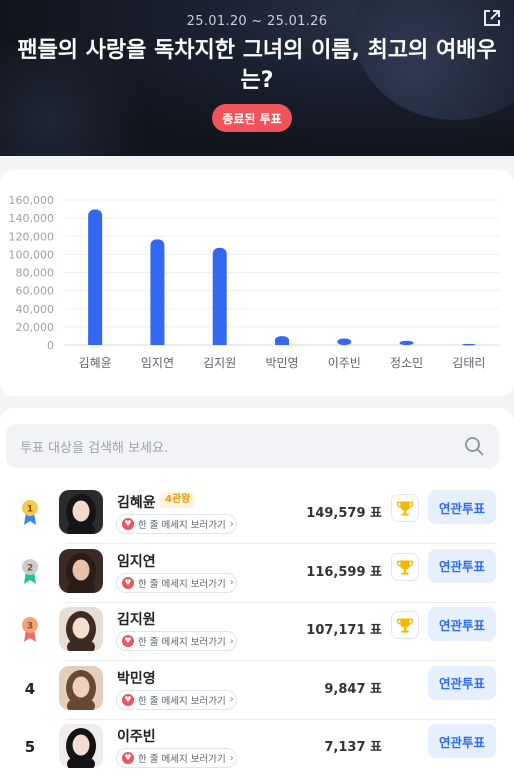  What do you see at coordinates (32, 200) in the screenshot?
I see `y-tick-label: 160,000` at bounding box center [32, 200].